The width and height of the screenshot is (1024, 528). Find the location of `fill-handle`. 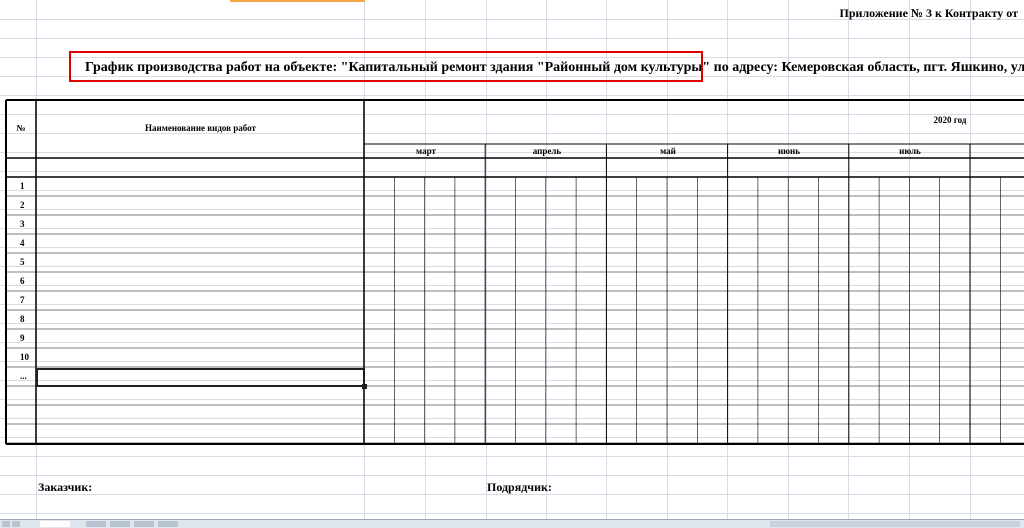

fill-handle is located at coordinates (364, 386).